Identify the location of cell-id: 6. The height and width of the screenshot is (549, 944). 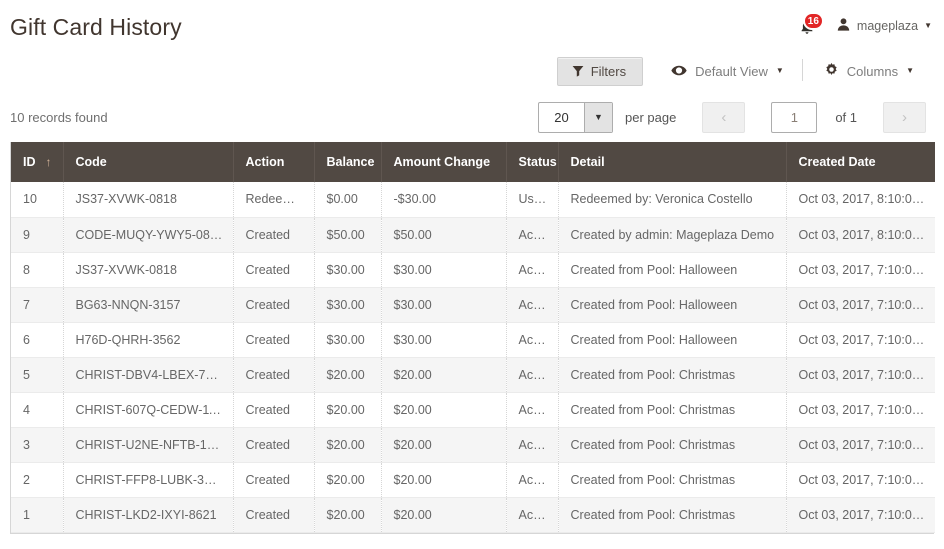
(37, 340).